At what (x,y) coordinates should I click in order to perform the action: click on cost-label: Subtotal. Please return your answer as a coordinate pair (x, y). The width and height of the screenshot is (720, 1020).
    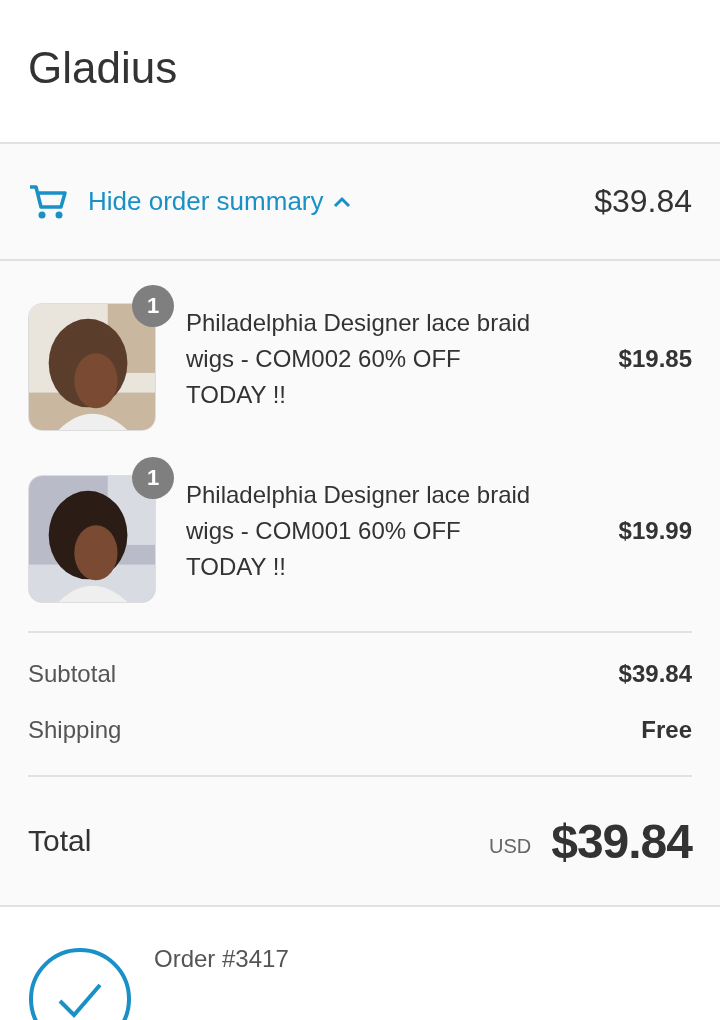
    Looking at the image, I should click on (72, 674).